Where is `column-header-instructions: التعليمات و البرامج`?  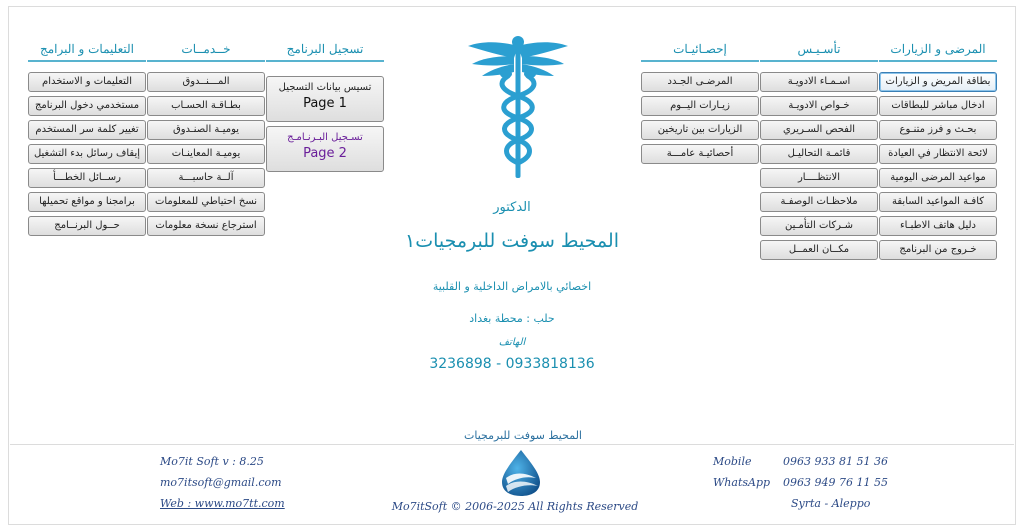
column-header-instructions: التعليمات و البرامج is located at coordinates (87, 49).